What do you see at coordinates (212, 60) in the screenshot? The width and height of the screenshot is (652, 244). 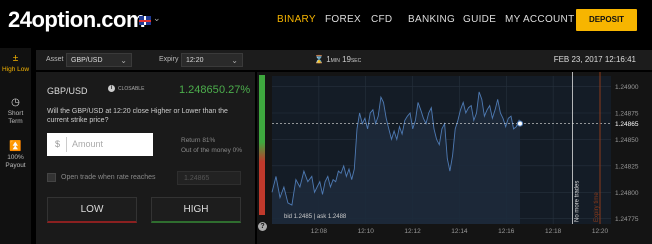 I see `expiry-select: 12:20 ⌄` at bounding box center [212, 60].